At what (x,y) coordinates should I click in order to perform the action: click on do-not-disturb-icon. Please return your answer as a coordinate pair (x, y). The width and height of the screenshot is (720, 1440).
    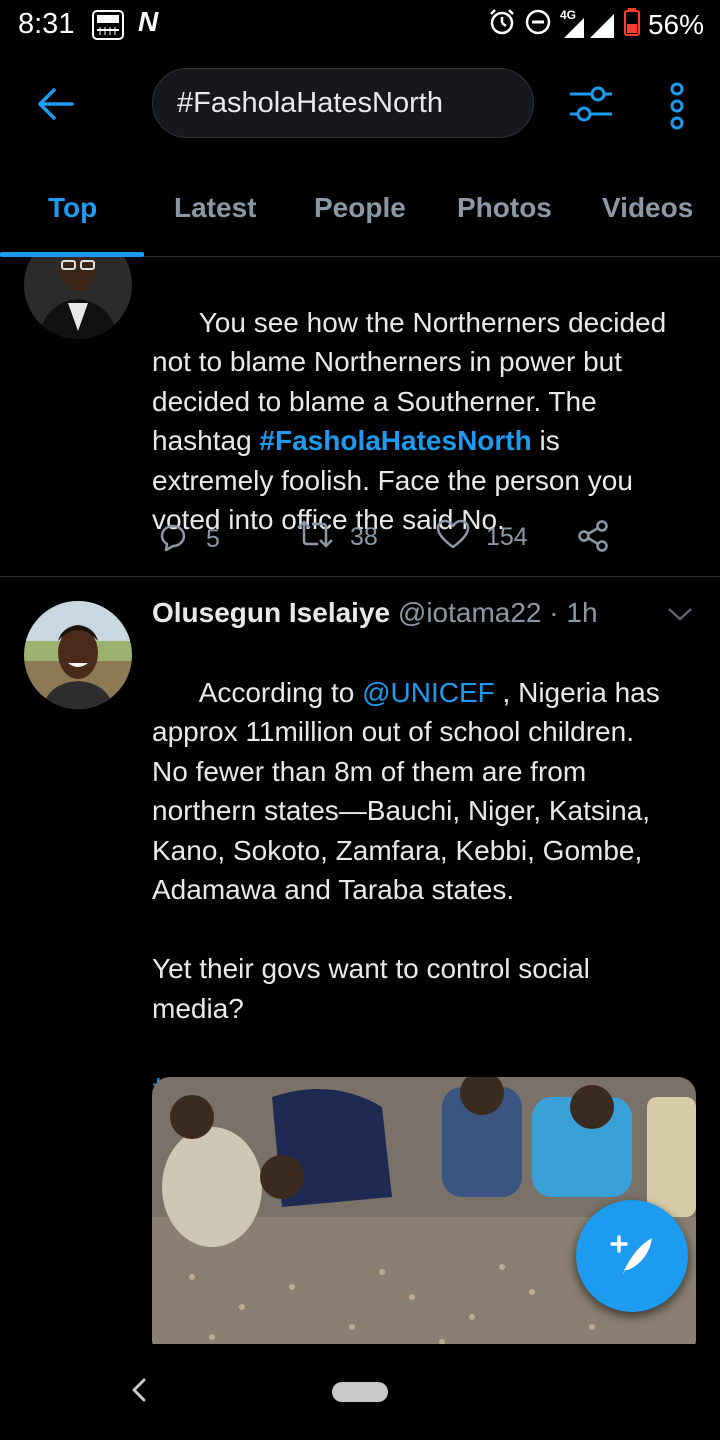
    Looking at the image, I should click on (538, 24).